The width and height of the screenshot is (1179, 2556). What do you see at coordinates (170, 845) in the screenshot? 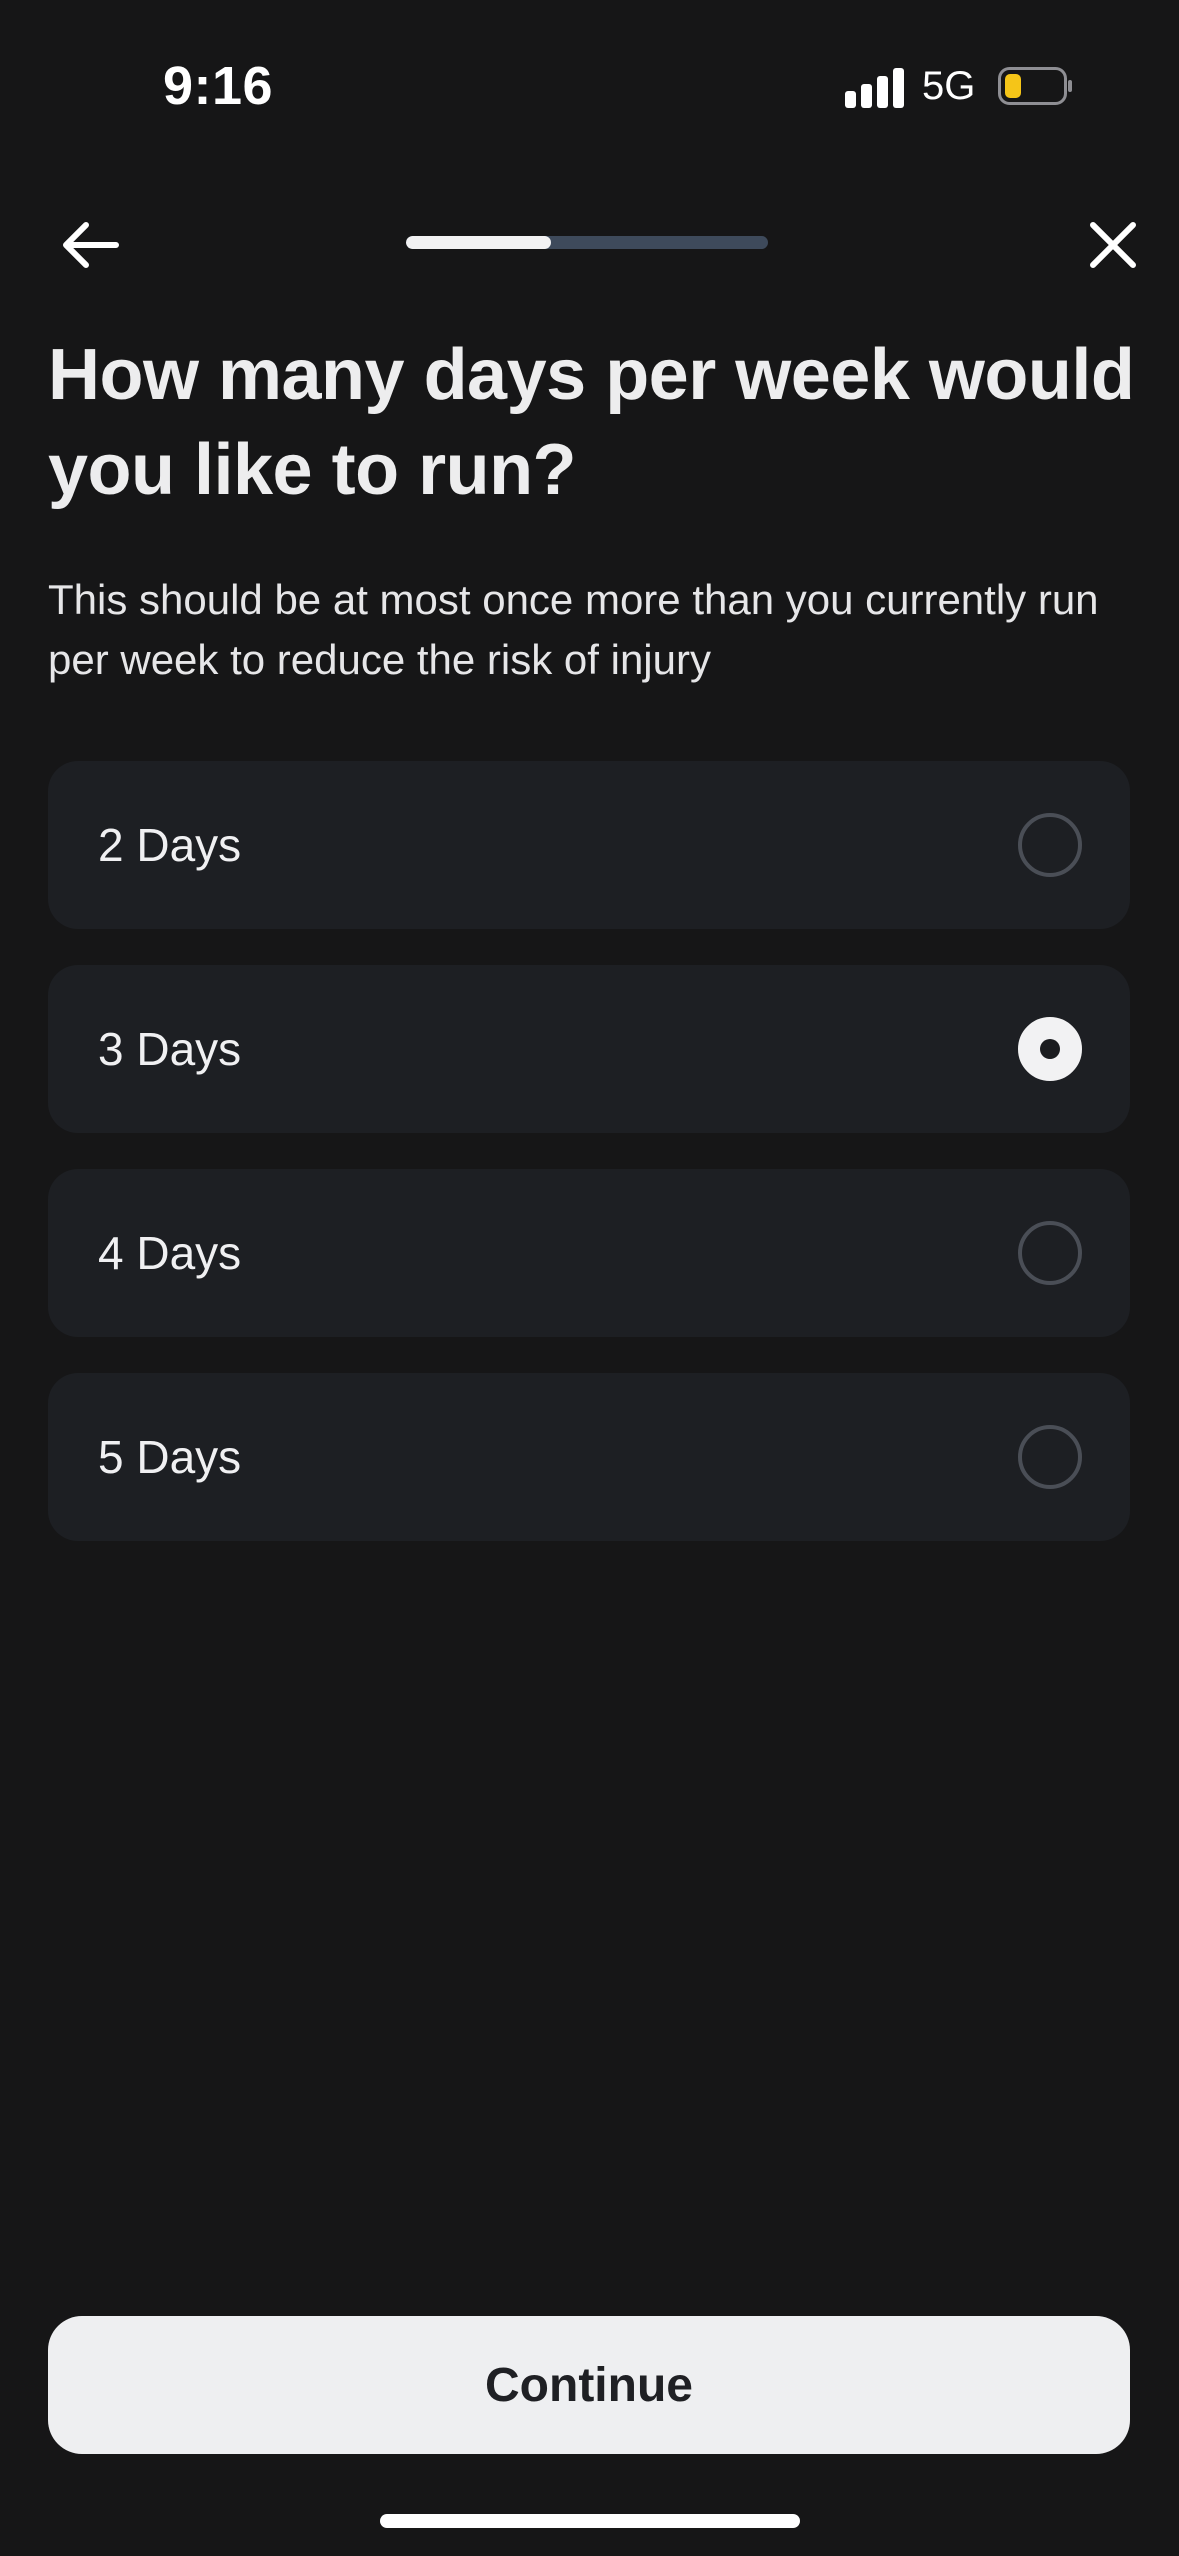
I see `option-label: 2 Days` at bounding box center [170, 845].